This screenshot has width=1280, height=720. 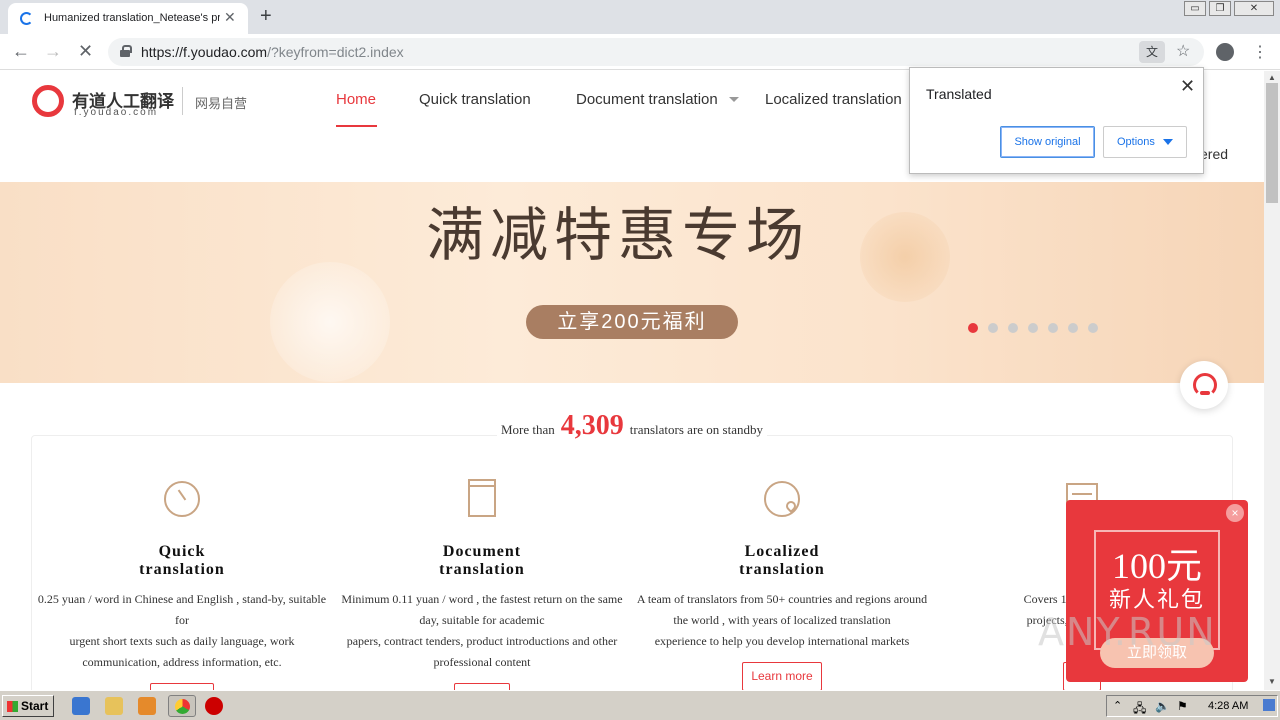 What do you see at coordinates (696, 429) in the screenshot?
I see `stat-suffix: translators are on standby` at bounding box center [696, 429].